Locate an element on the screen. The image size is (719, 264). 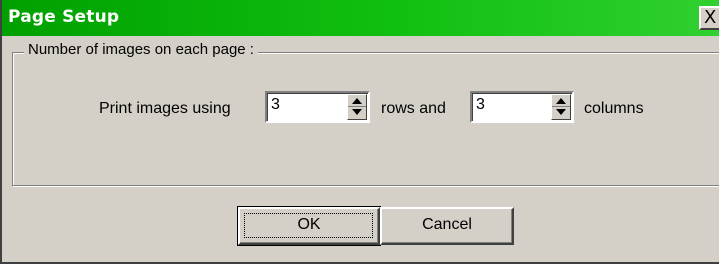
cancel-button: Cancel is located at coordinates (447, 226).